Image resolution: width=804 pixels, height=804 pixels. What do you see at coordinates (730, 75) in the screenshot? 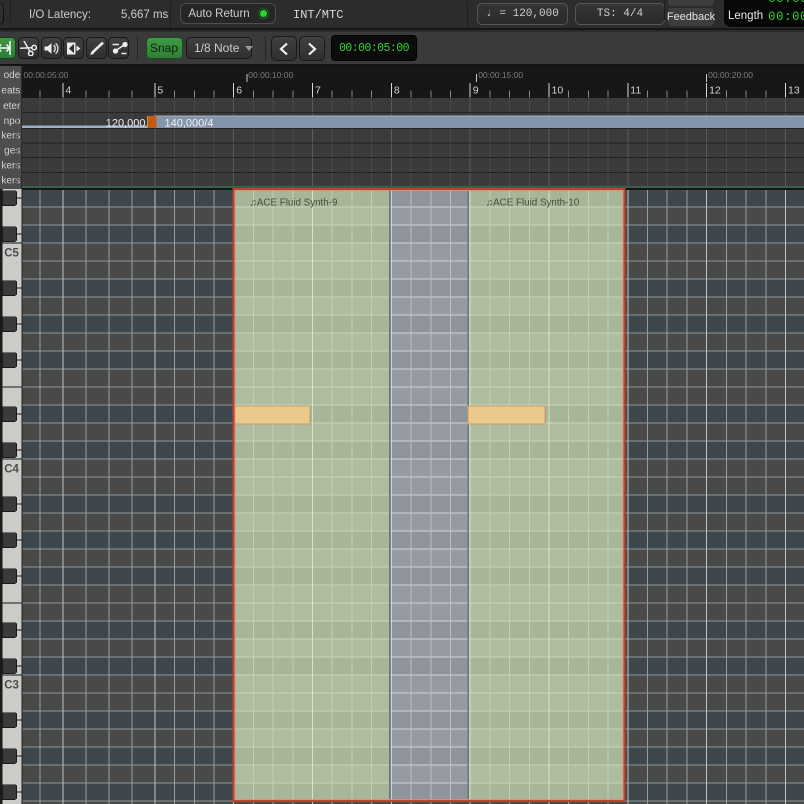
I see `svg-text: 00:00:20:00` at bounding box center [730, 75].